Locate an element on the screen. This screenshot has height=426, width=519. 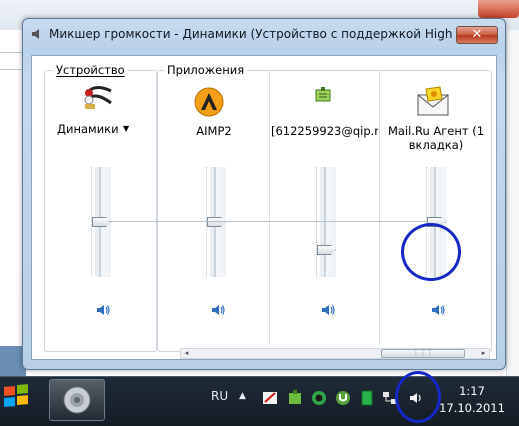
horizontal-scrollbar: ◂ ⋮⋮⋮ ▸ is located at coordinates (335, 353).